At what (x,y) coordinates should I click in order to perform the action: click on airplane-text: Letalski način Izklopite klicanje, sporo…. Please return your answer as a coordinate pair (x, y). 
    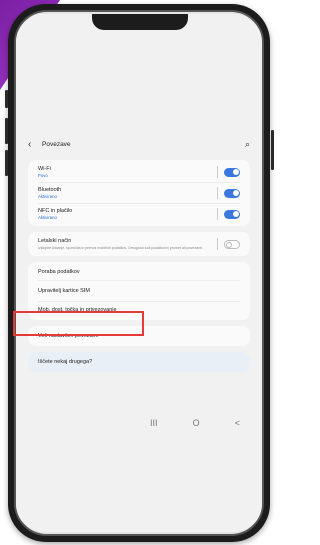
    Looking at the image, I should click on (127, 244).